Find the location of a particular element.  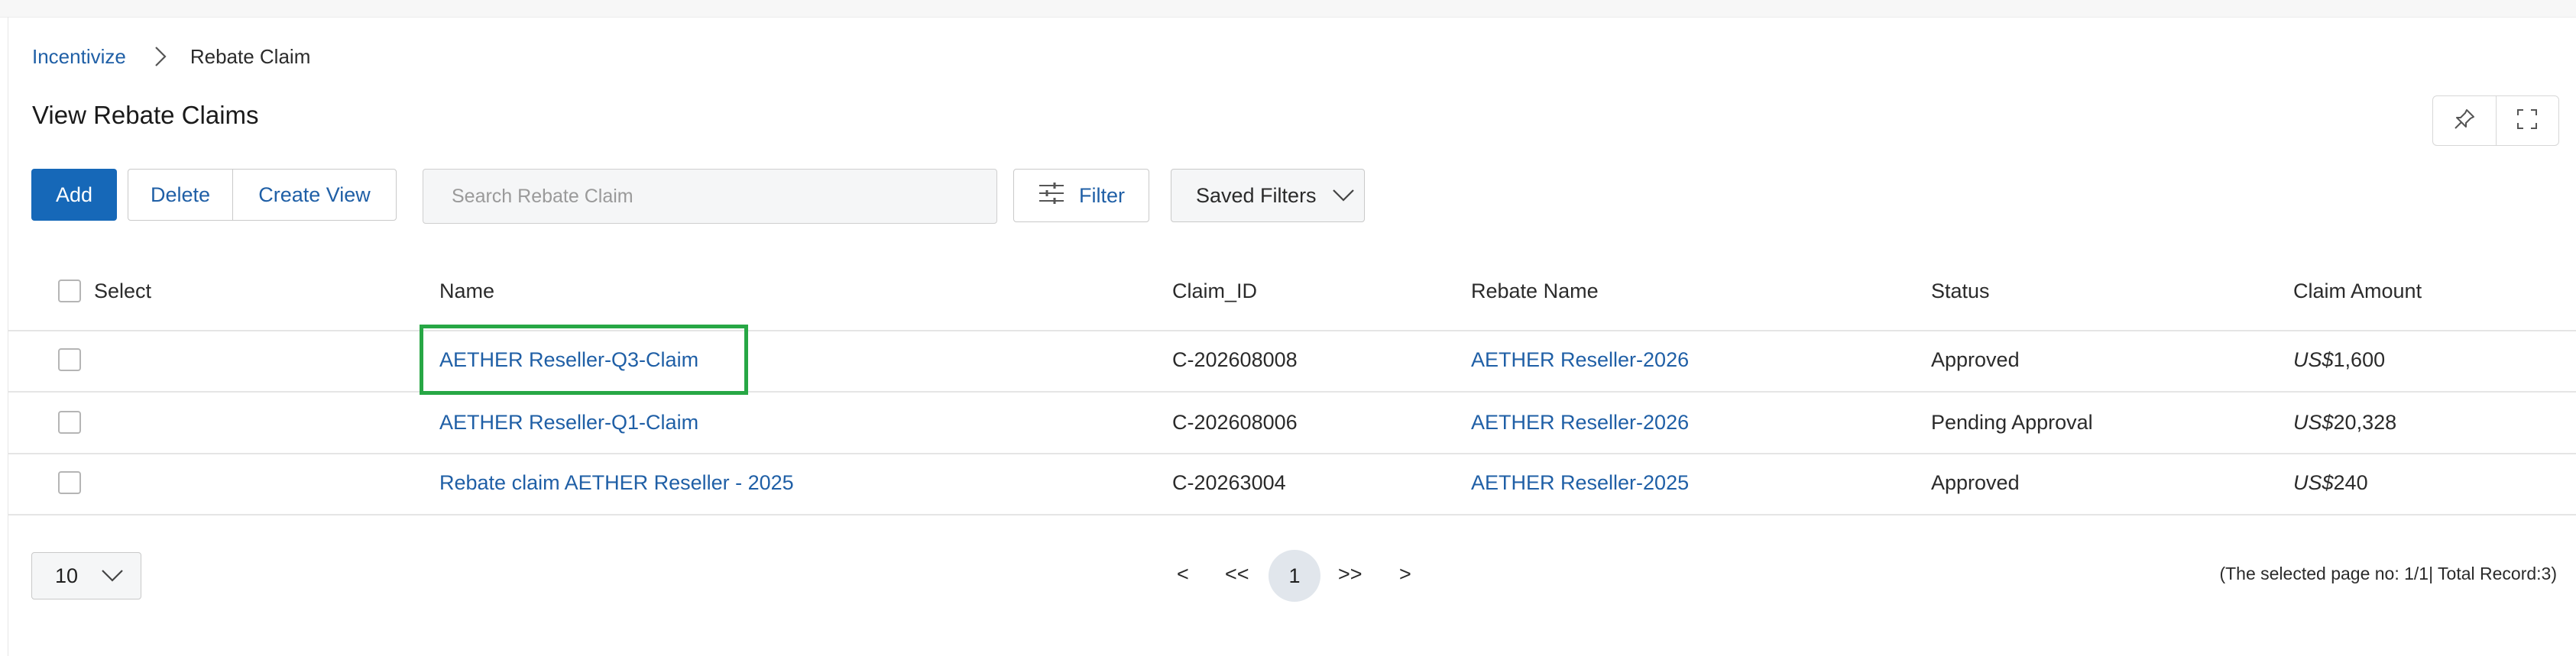

amount: 240 is located at coordinates (2350, 482).